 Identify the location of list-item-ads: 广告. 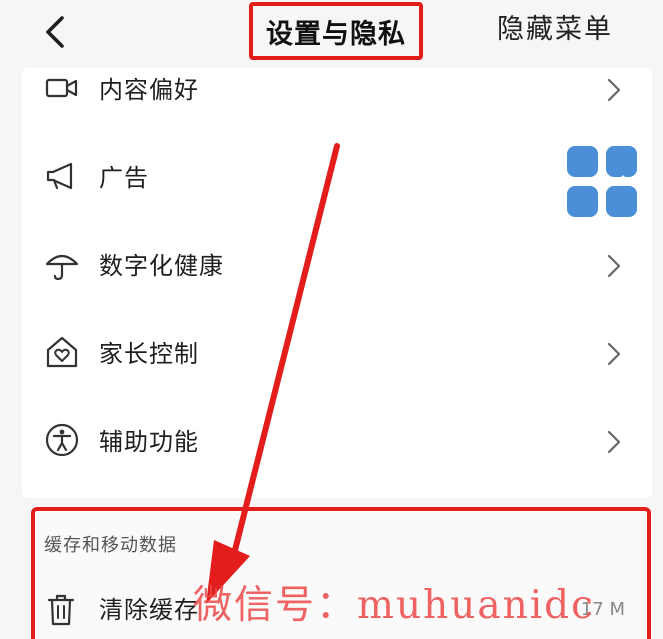
(337, 178).